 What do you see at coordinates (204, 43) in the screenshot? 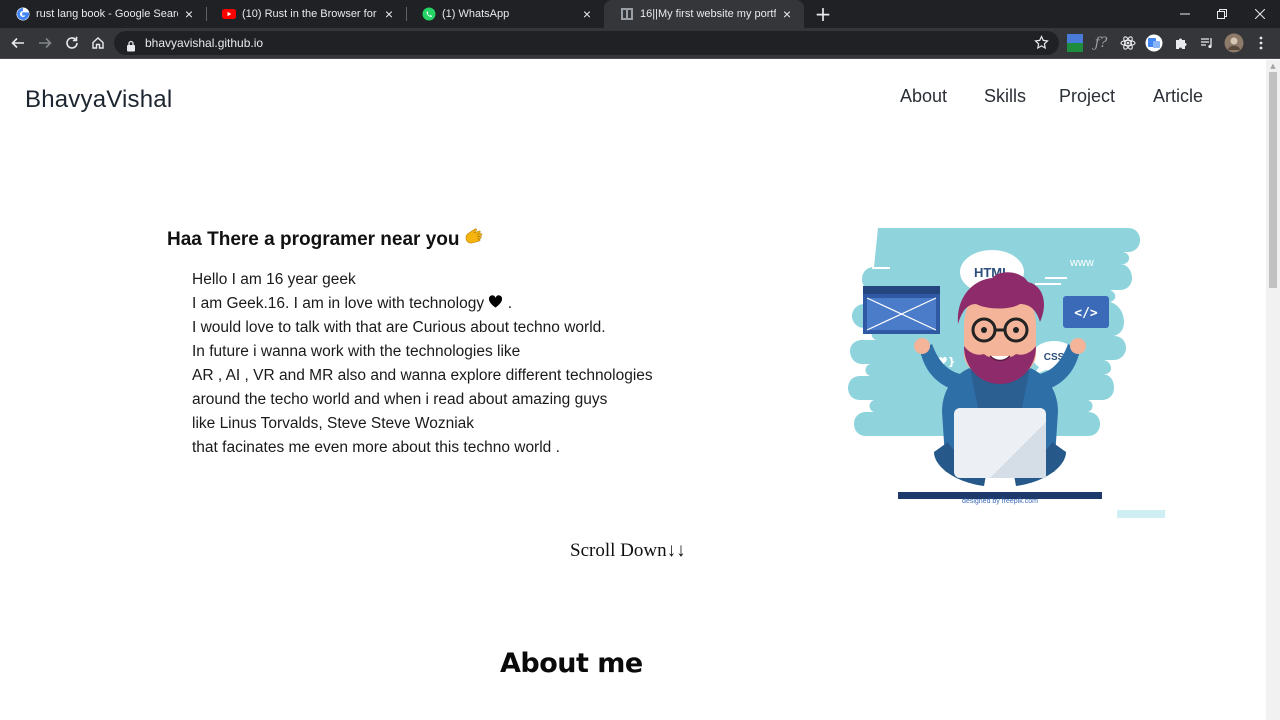
I see `url-text: bhavyavishal.github.io` at bounding box center [204, 43].